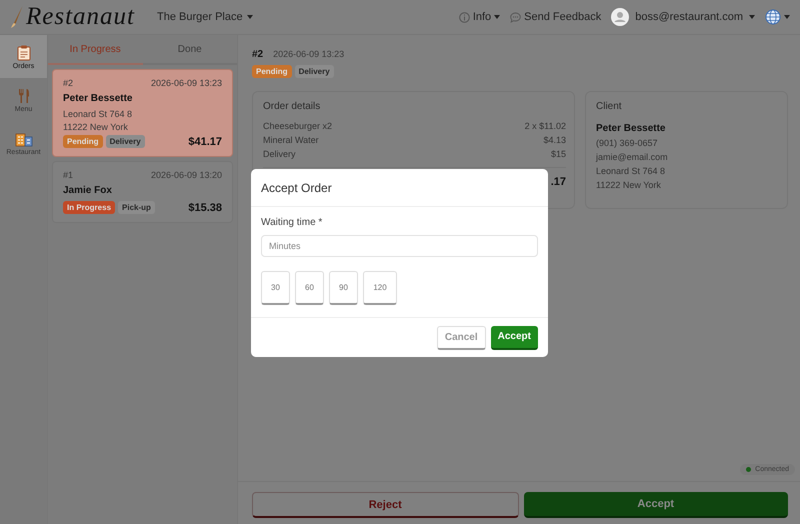 The width and height of the screenshot is (800, 524). I want to click on input-field: Minutes, so click(399, 246).